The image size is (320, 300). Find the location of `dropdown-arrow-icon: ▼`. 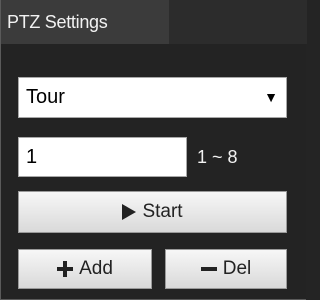

dropdown-arrow-icon: ▼ is located at coordinates (271, 97).